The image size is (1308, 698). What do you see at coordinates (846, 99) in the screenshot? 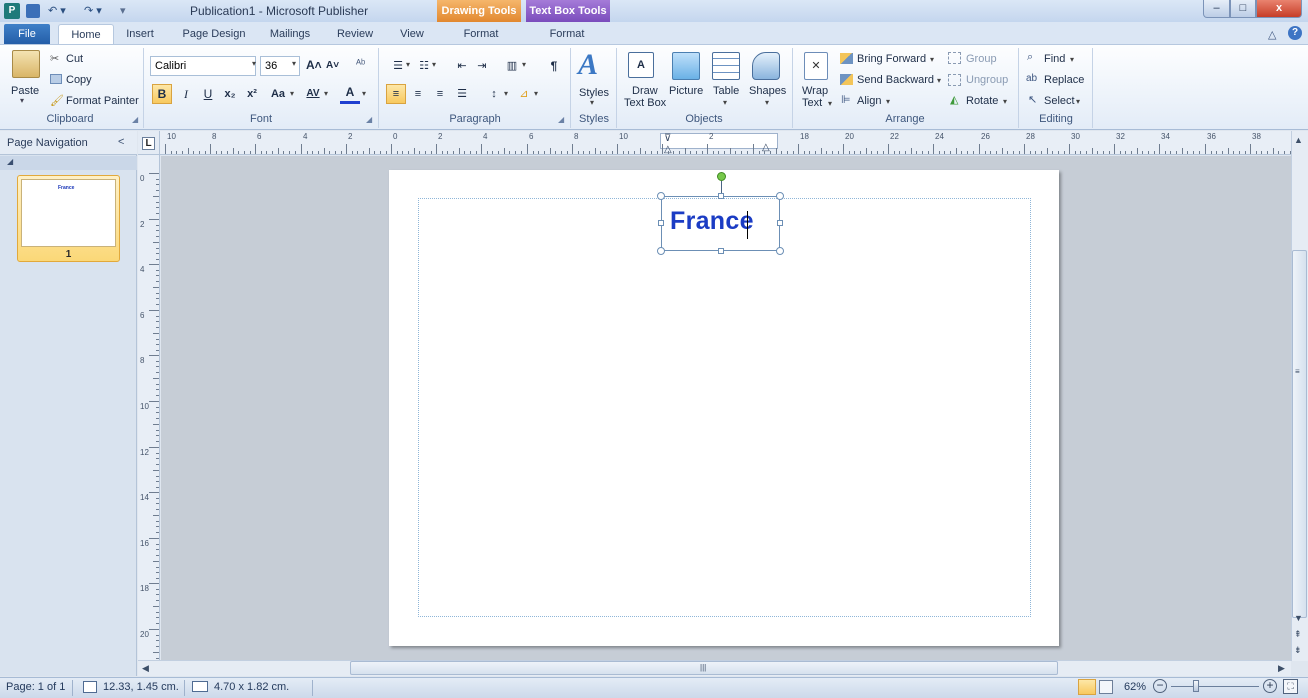
I see `align-objects-icon: ⊫` at bounding box center [846, 99].